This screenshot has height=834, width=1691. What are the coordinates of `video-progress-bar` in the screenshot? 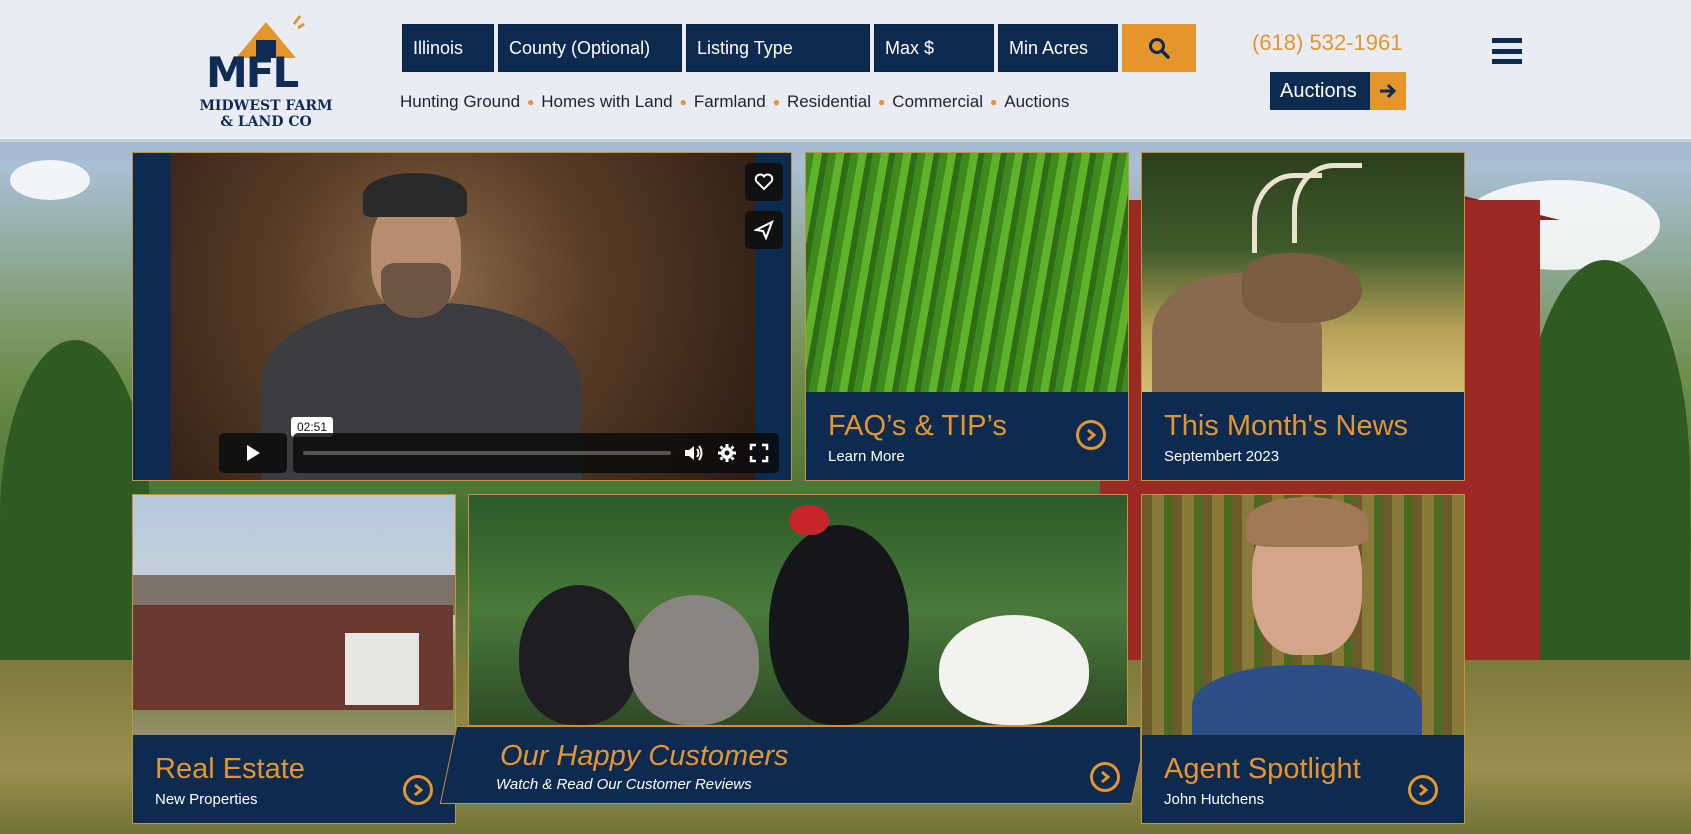 It's located at (487, 453).